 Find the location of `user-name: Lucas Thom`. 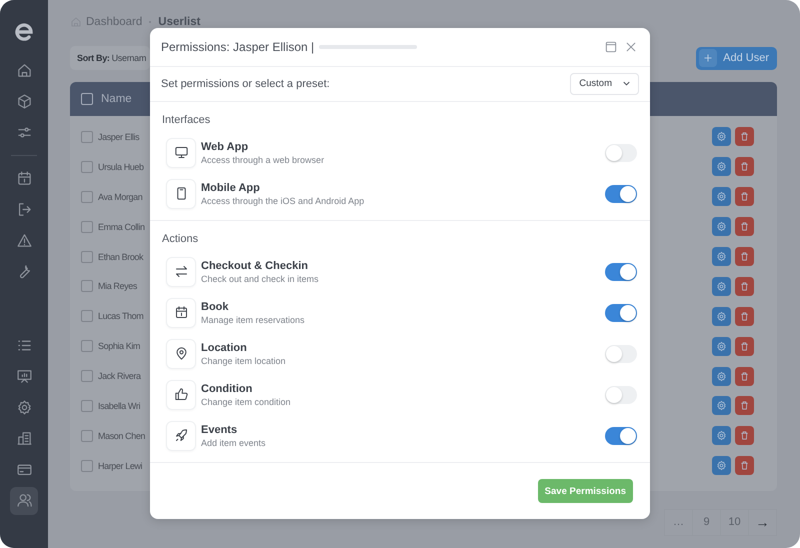

user-name: Lucas Thom is located at coordinates (121, 316).